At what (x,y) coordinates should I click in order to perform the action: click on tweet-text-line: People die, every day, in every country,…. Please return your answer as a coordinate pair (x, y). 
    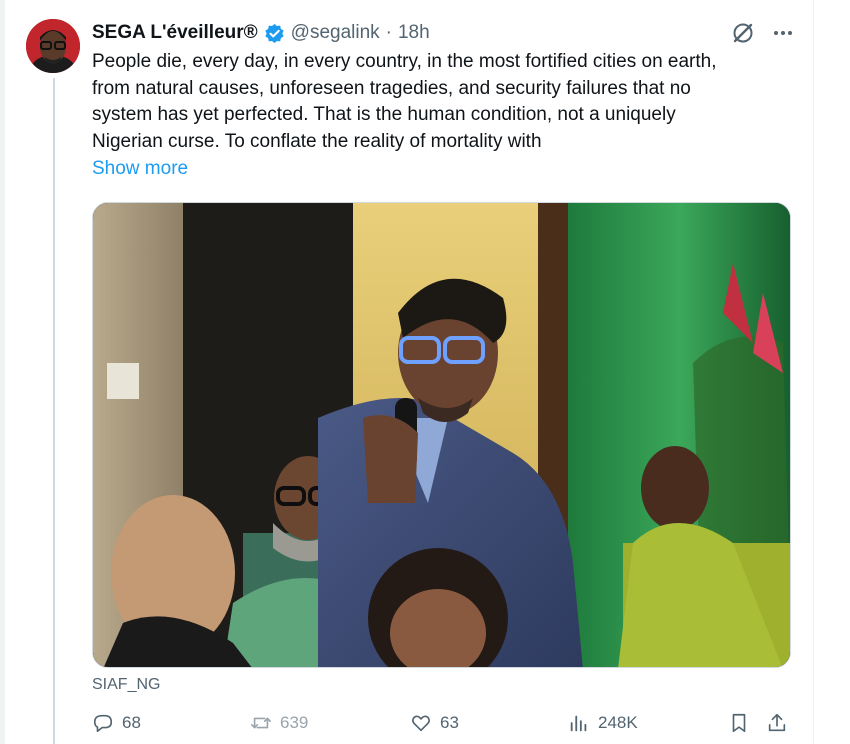
    Looking at the image, I should click on (404, 61).